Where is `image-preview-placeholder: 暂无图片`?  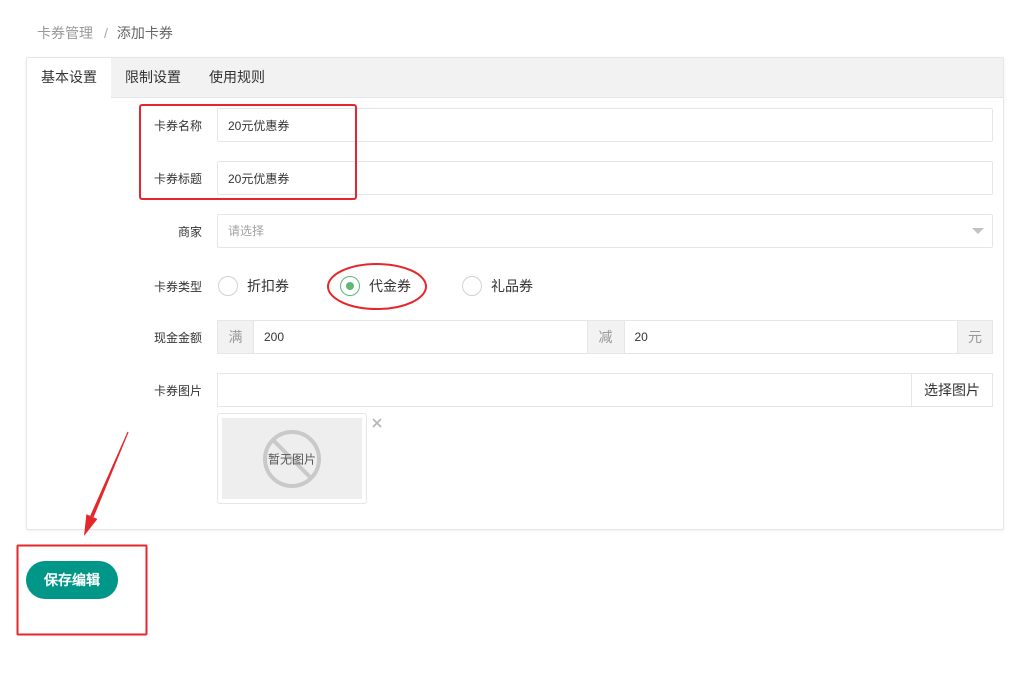 image-preview-placeholder: 暂无图片 is located at coordinates (292, 458).